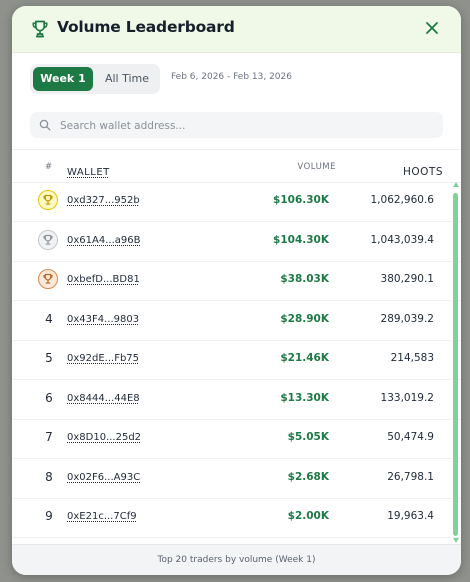 The height and width of the screenshot is (582, 470). What do you see at coordinates (316, 167) in the screenshot?
I see `header-volume: VOLUME` at bounding box center [316, 167].